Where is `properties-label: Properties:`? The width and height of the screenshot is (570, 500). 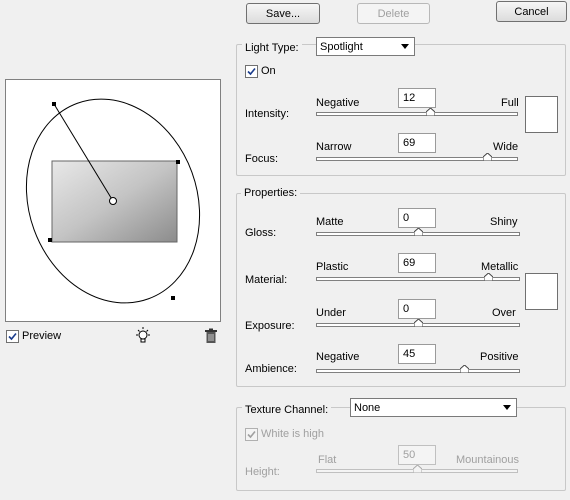 properties-label: Properties: is located at coordinates (271, 193).